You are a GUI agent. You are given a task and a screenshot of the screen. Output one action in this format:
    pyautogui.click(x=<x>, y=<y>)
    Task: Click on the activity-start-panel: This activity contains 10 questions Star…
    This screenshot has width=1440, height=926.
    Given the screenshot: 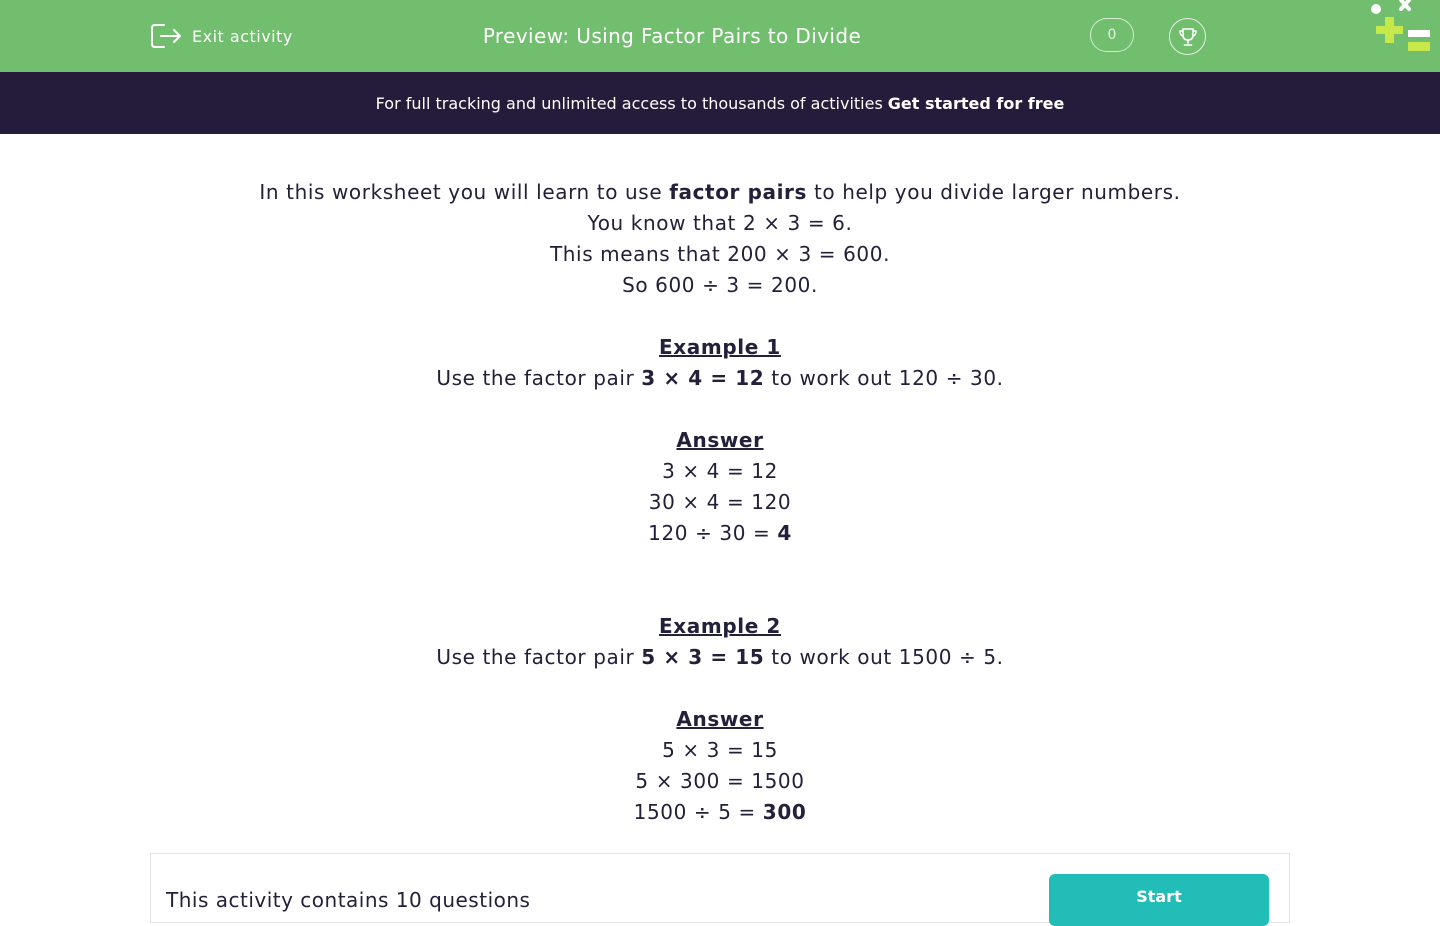 What is the action you would take?
    pyautogui.click(x=720, y=889)
    